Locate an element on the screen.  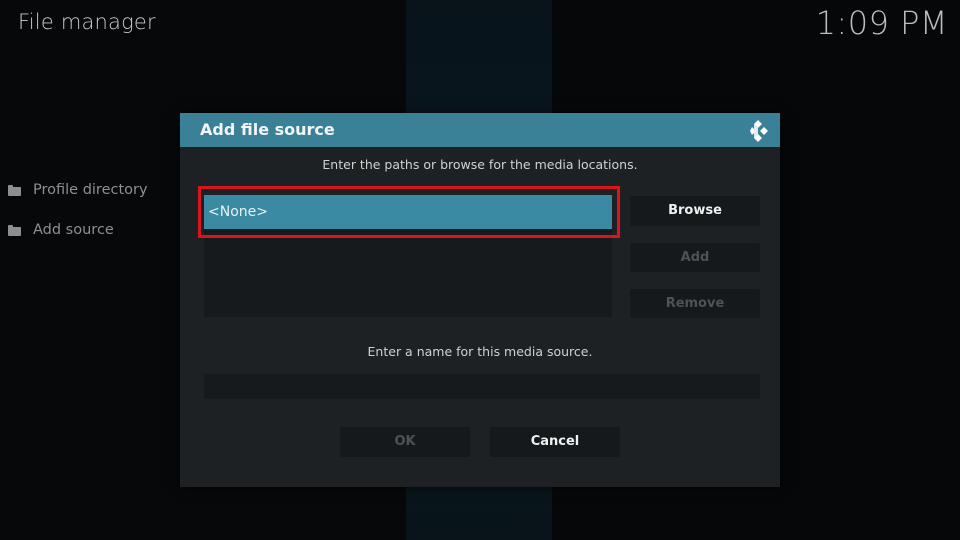
source-name-input is located at coordinates (482, 386).